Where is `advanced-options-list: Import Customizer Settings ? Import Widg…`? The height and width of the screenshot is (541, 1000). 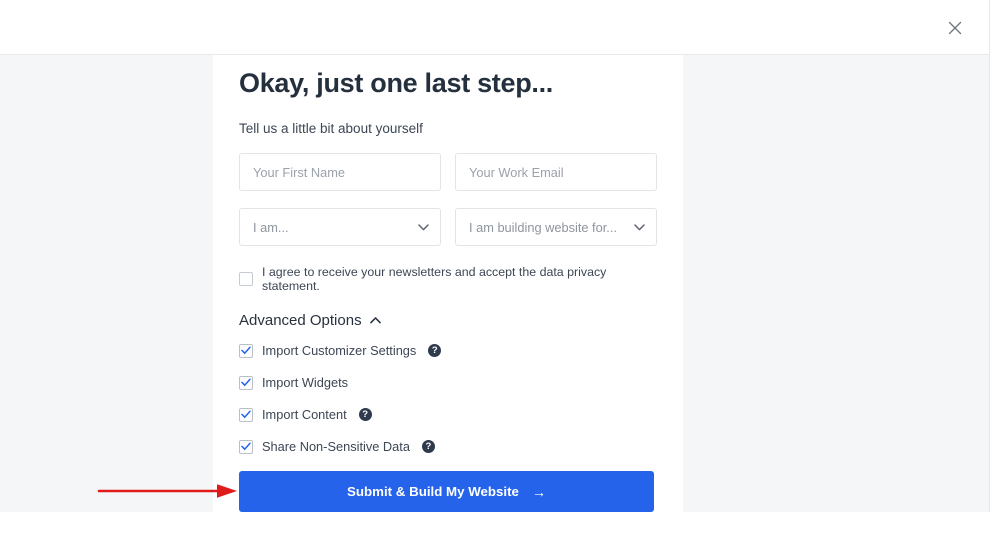 advanced-options-list: Import Customizer Settings ? Import Widg… is located at coordinates (448, 398).